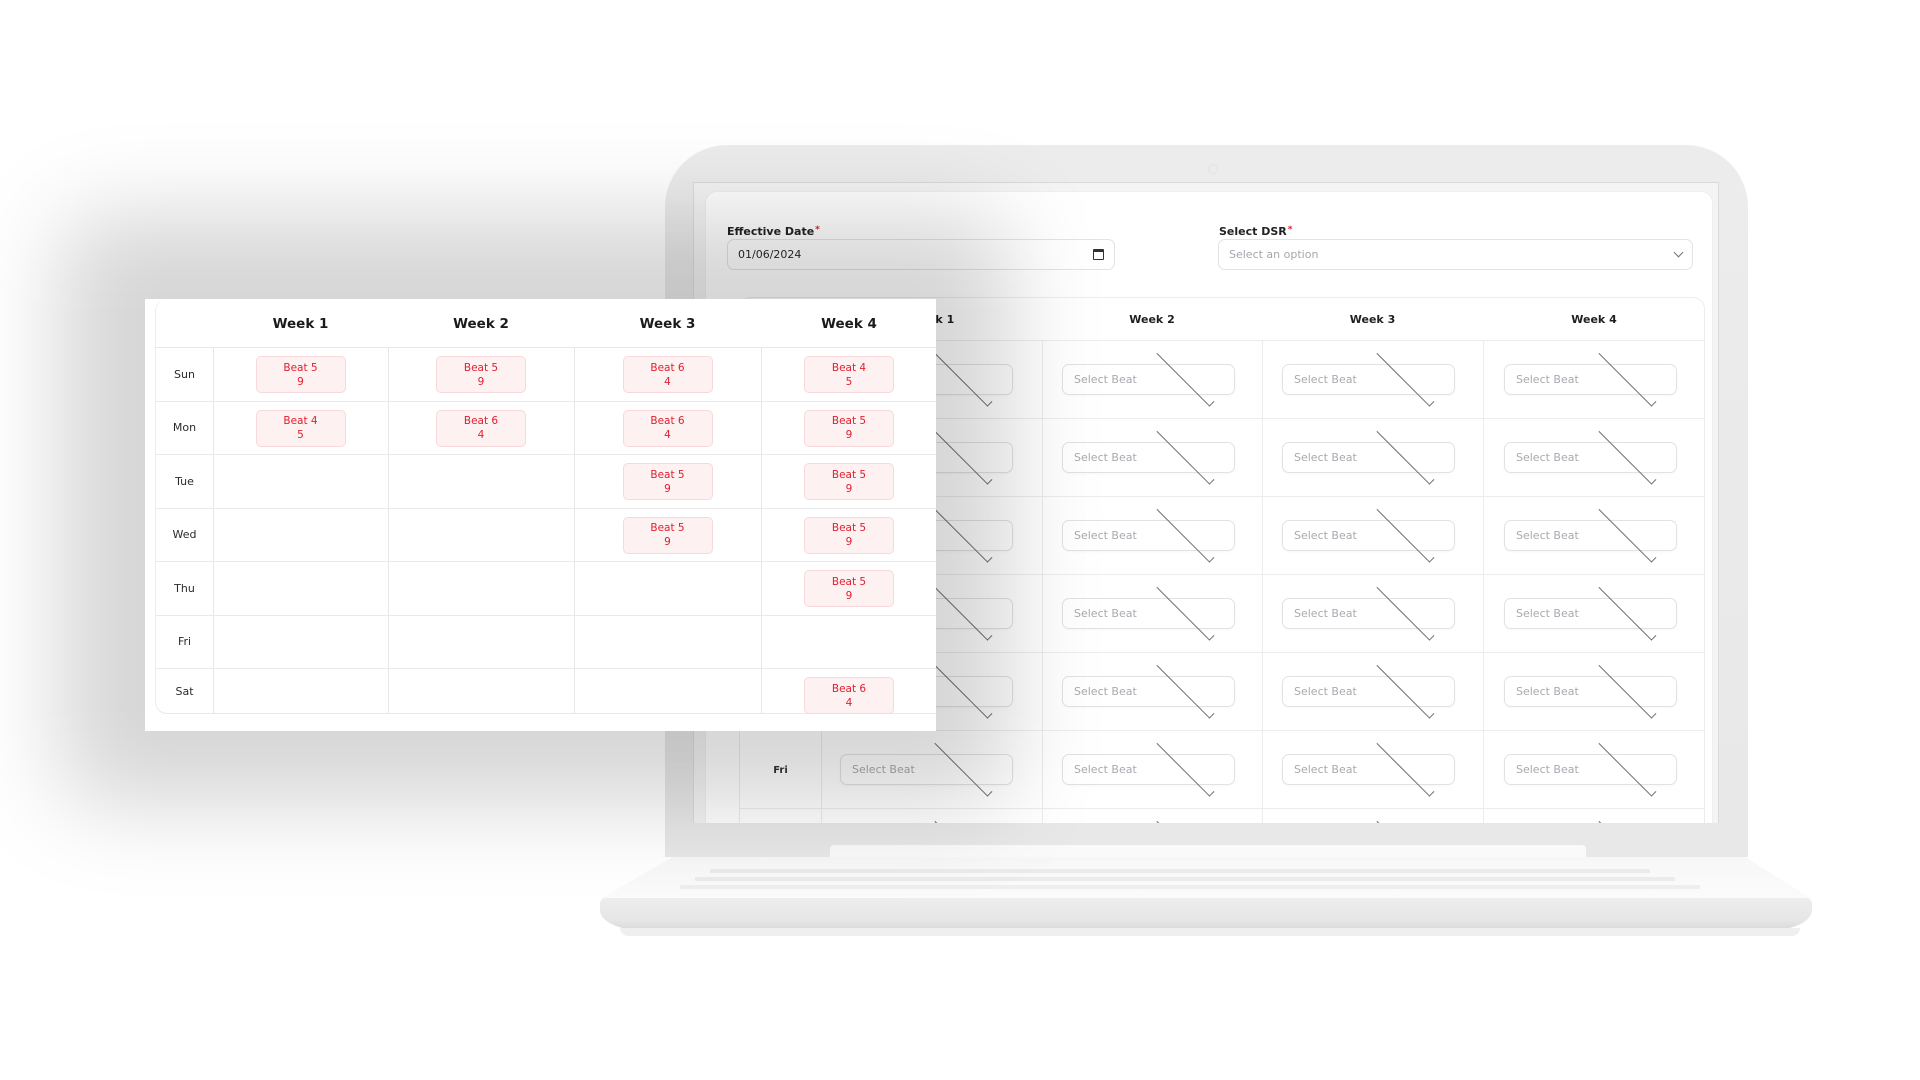  I want to click on beat-chip: Beat 45, so click(849, 374).